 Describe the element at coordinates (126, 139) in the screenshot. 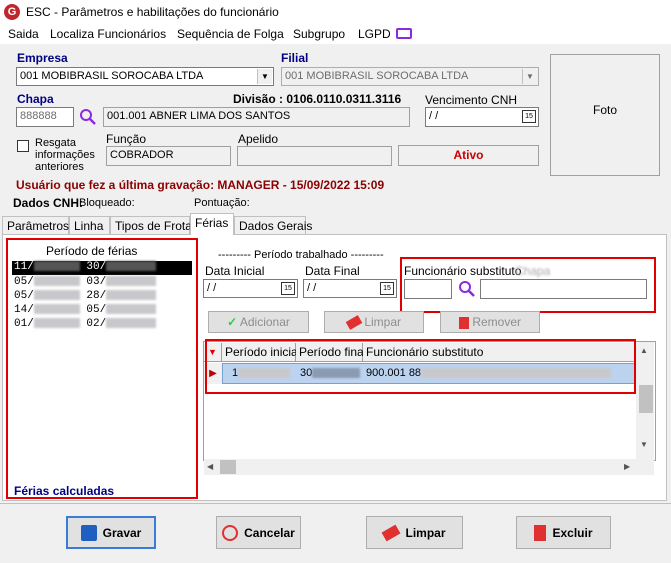

I see `funcao-label: Função` at that location.